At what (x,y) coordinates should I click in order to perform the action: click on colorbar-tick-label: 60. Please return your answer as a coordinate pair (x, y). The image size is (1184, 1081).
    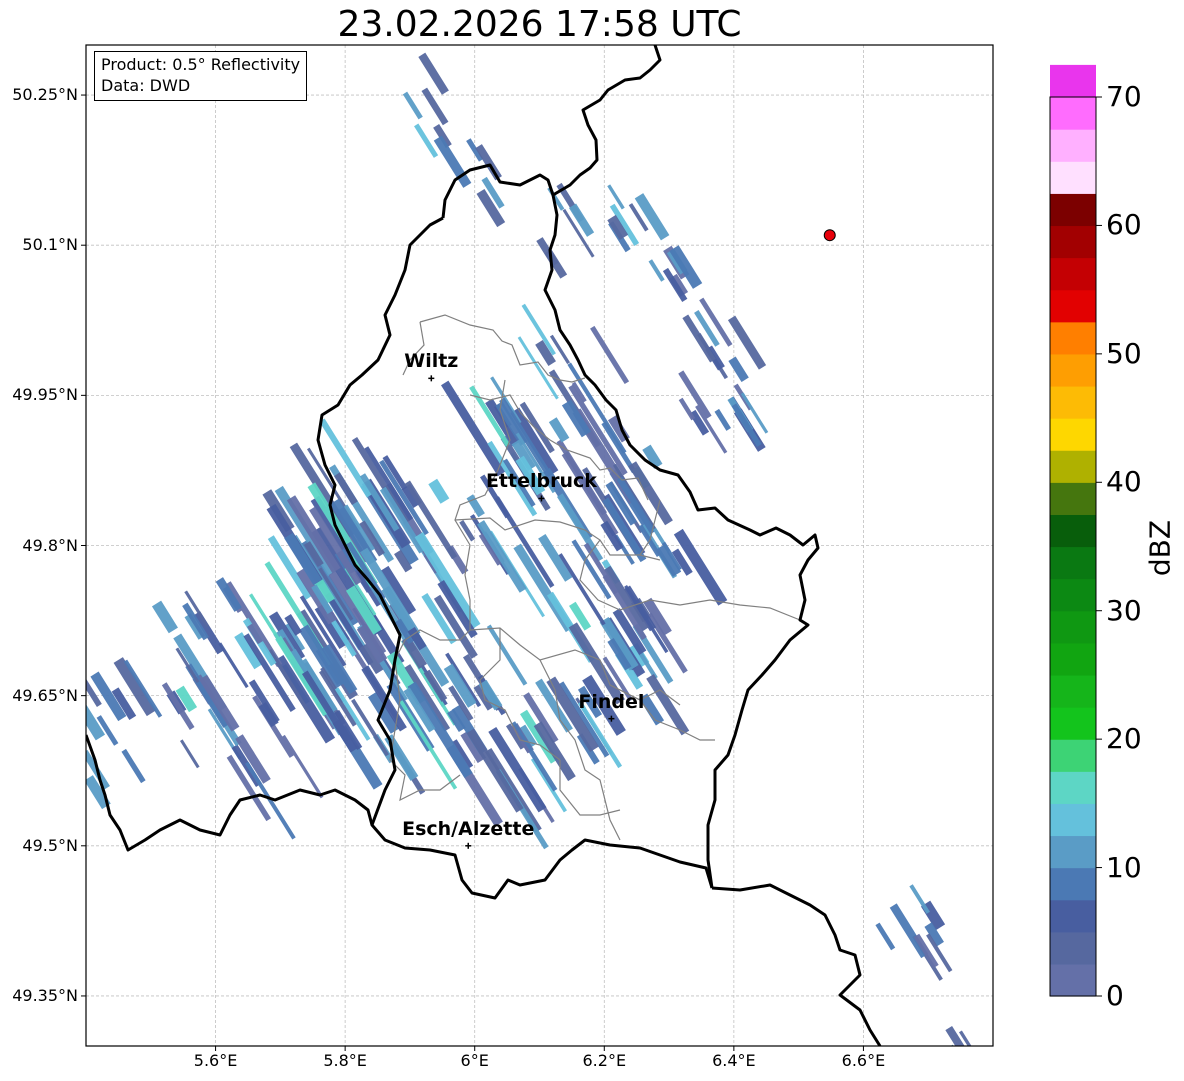
    Looking at the image, I should click on (1124, 225).